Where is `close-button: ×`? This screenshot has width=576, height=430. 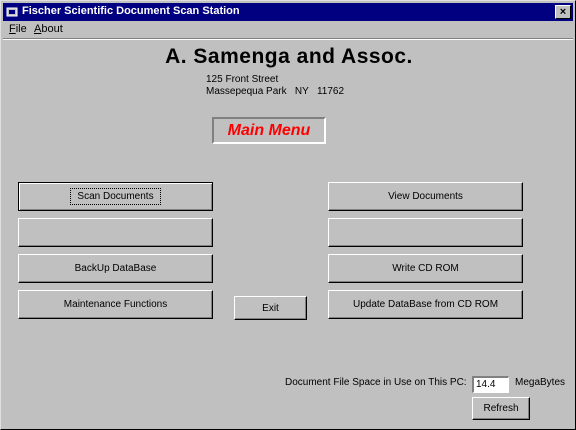
close-button: × is located at coordinates (563, 12).